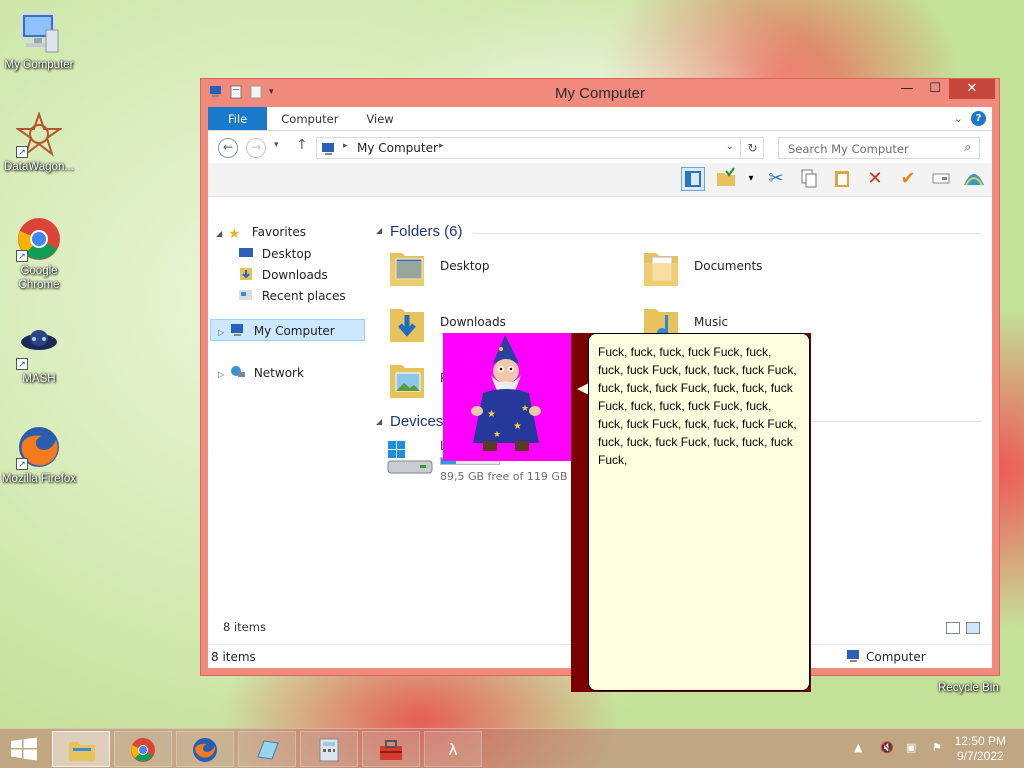  Describe the element at coordinates (726, 179) in the screenshot. I see `folder-options-icon` at that location.